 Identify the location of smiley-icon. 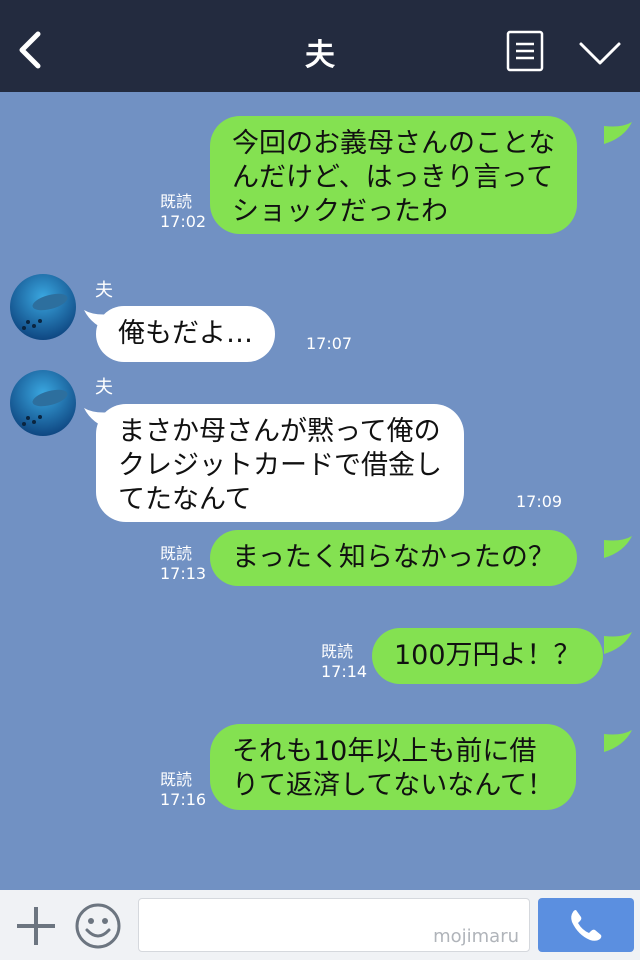
(98, 926).